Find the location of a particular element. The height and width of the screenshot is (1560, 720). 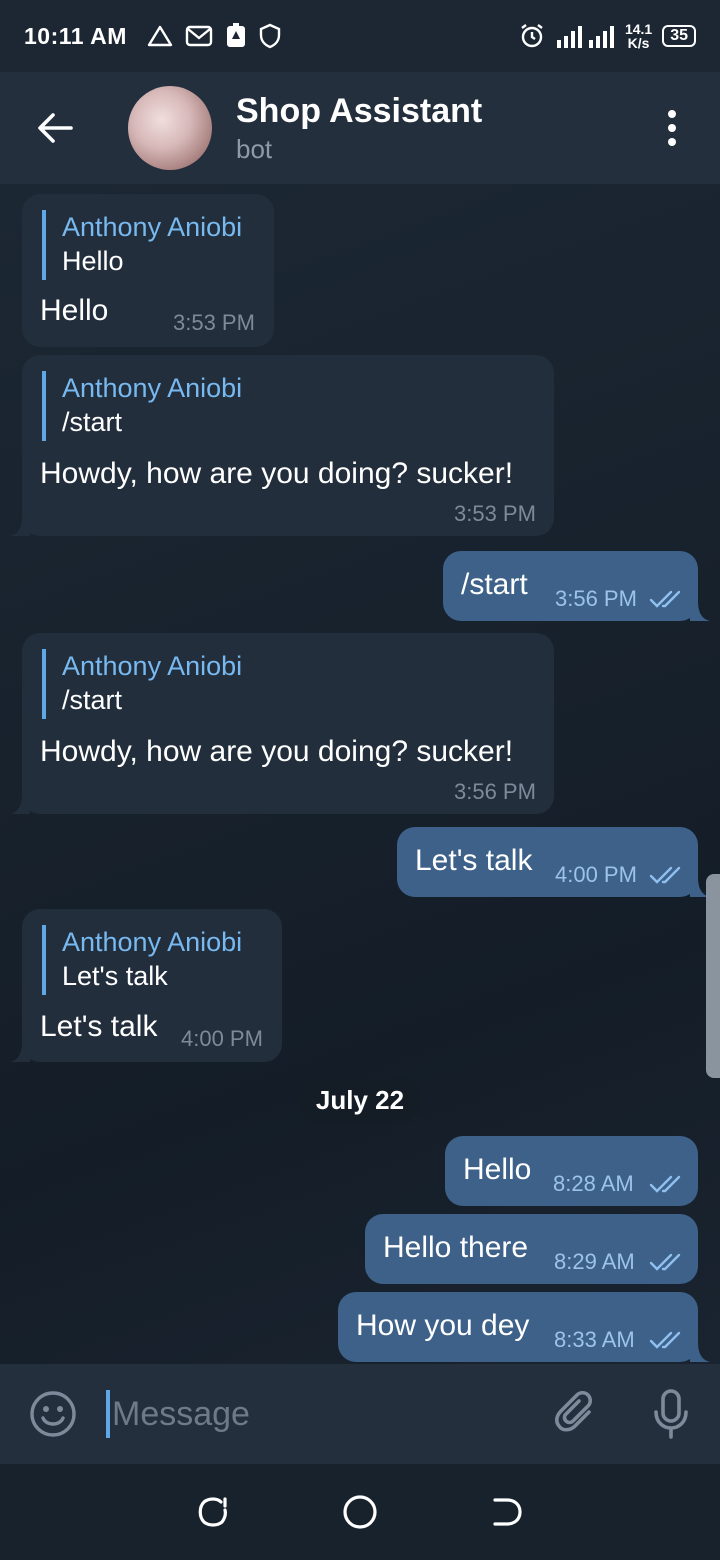

attach-button is located at coordinates (577, 1414).